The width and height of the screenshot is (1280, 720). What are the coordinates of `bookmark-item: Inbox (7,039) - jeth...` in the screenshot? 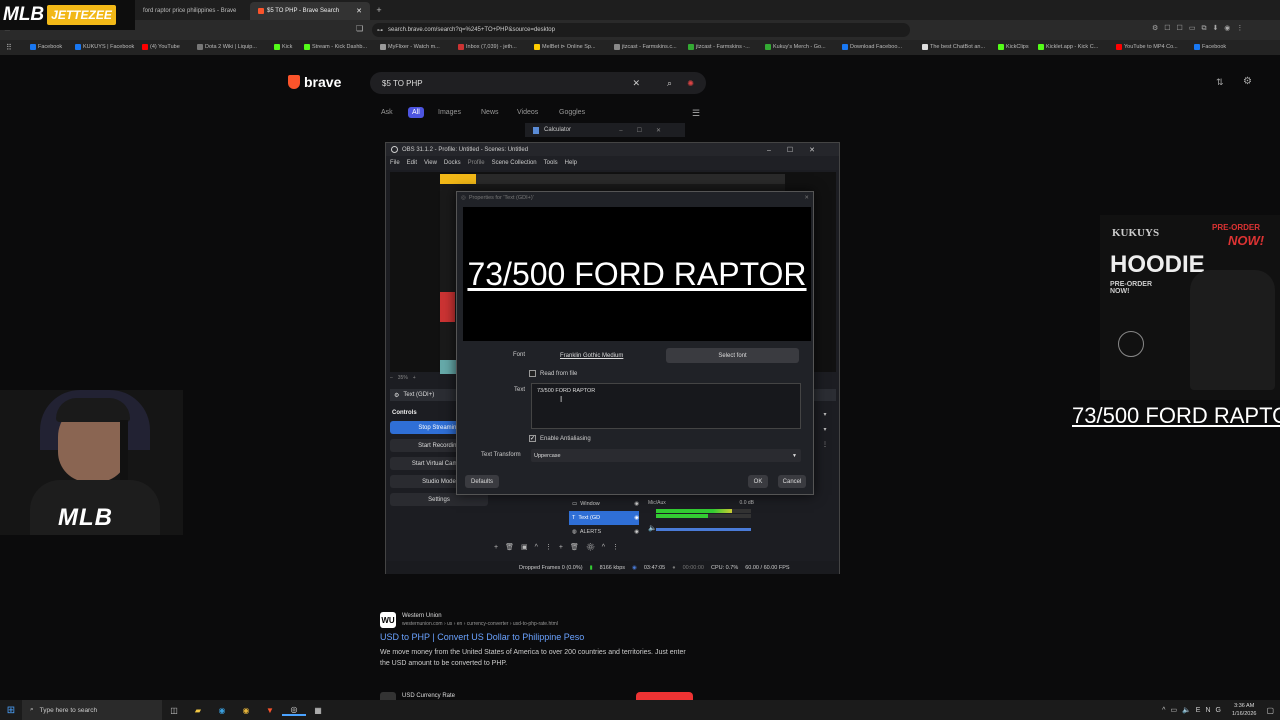 It's located at (487, 47).